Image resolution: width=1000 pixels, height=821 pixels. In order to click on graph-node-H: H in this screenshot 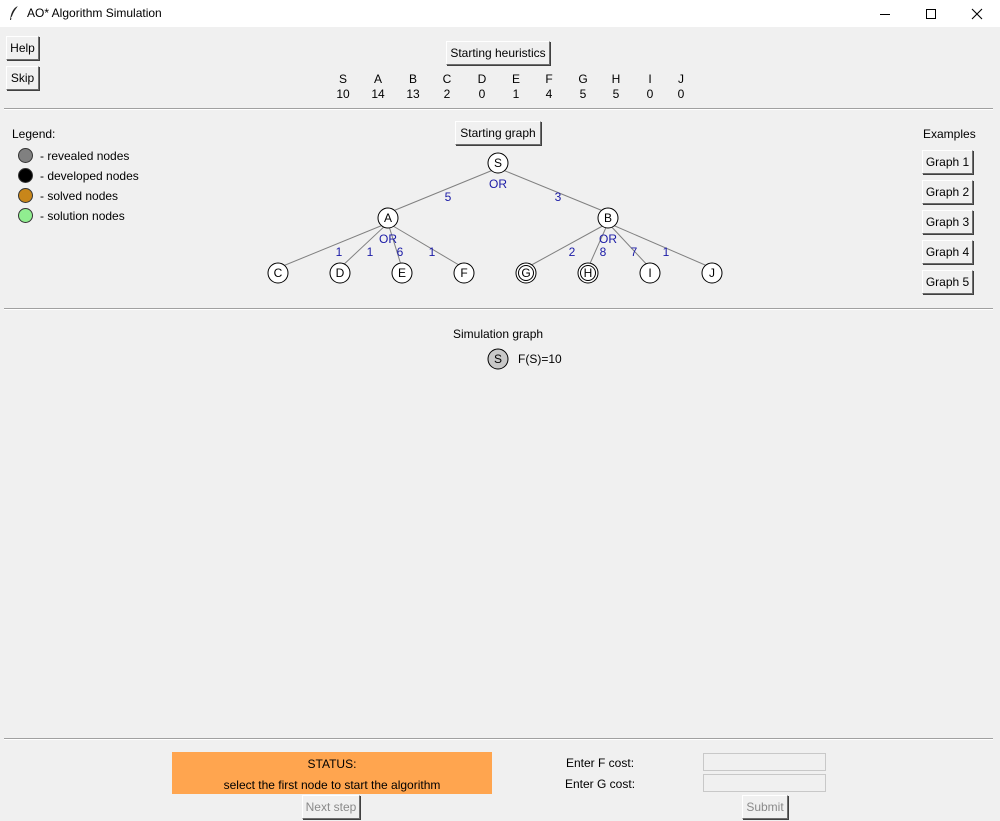, I will do `click(588, 273)`.